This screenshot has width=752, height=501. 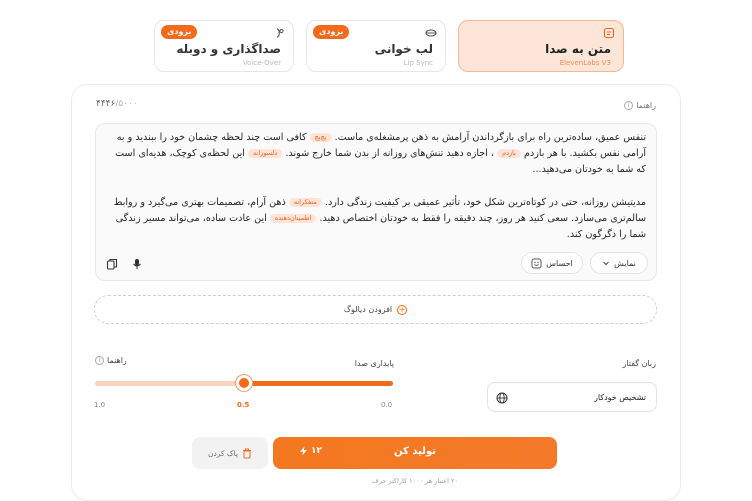 What do you see at coordinates (559, 263) in the screenshot?
I see `emotion-label: احساس` at bounding box center [559, 263].